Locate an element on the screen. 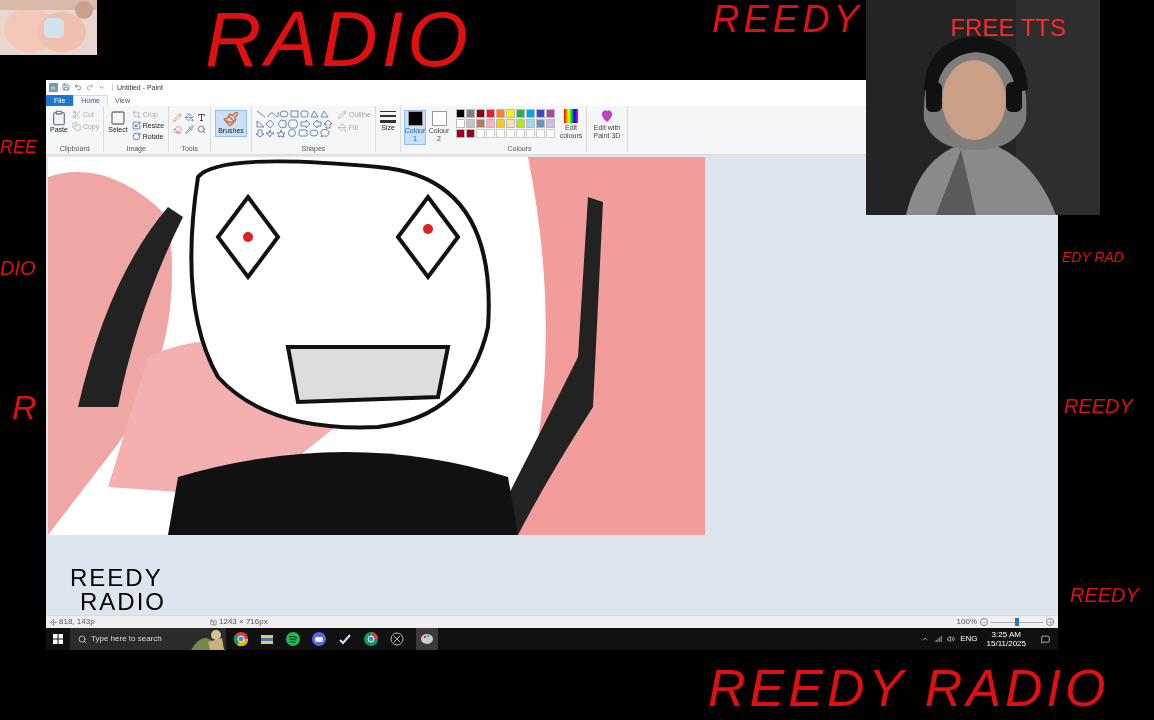  copy-icon is located at coordinates (76, 126).